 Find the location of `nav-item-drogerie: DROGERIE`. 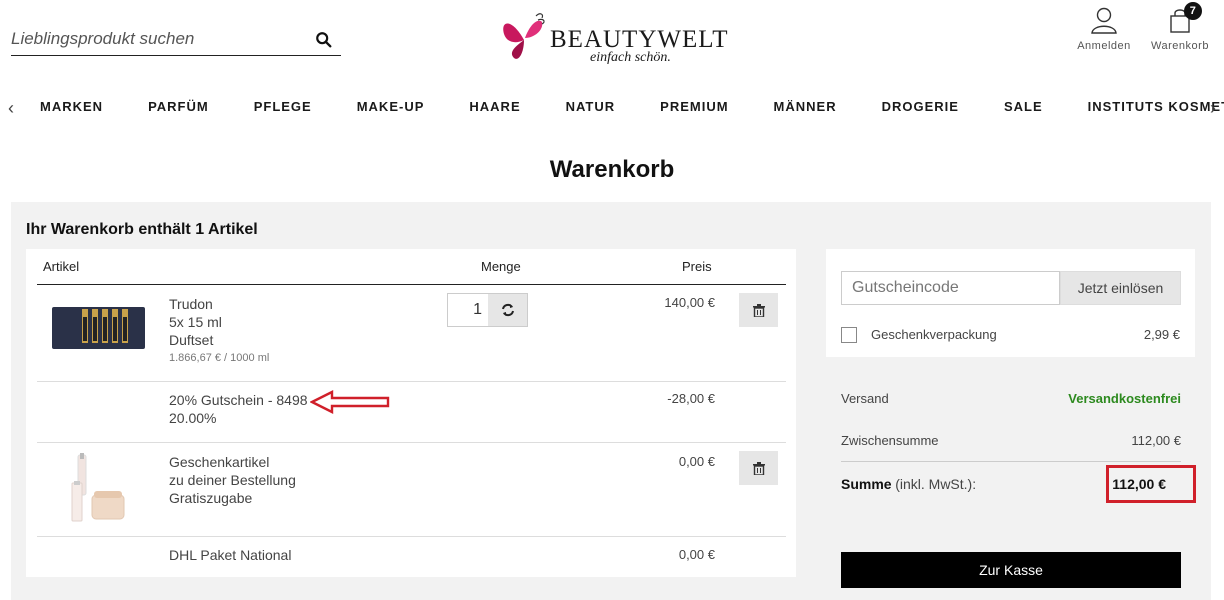

nav-item-drogerie: DROGERIE is located at coordinates (920, 106).